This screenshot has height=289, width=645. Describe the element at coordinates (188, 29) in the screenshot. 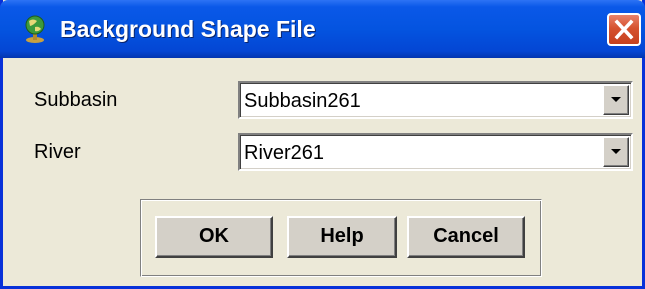

I see `window-title: Background Shape File` at that location.